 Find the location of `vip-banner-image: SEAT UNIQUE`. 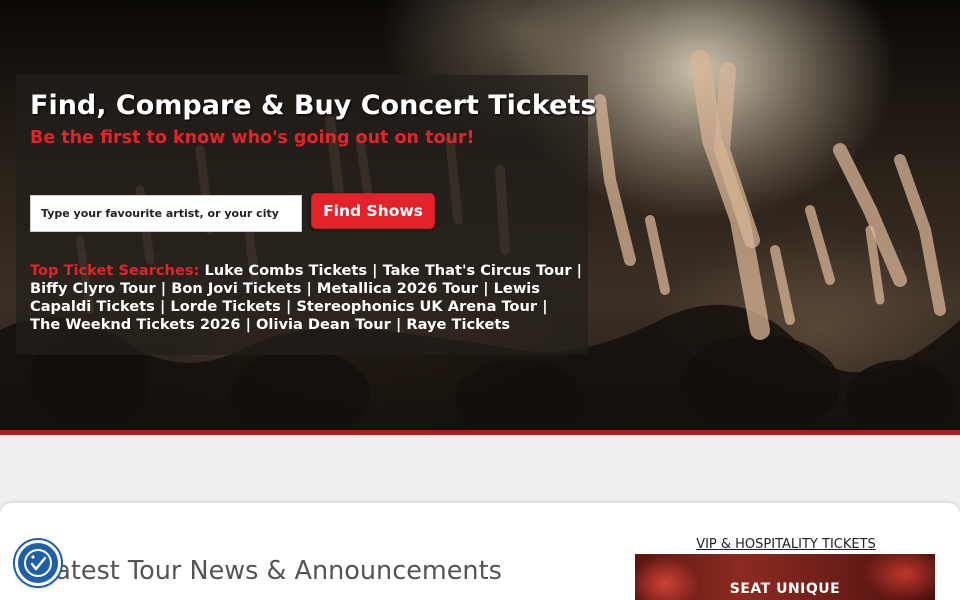

vip-banner-image: SEAT UNIQUE is located at coordinates (785, 577).